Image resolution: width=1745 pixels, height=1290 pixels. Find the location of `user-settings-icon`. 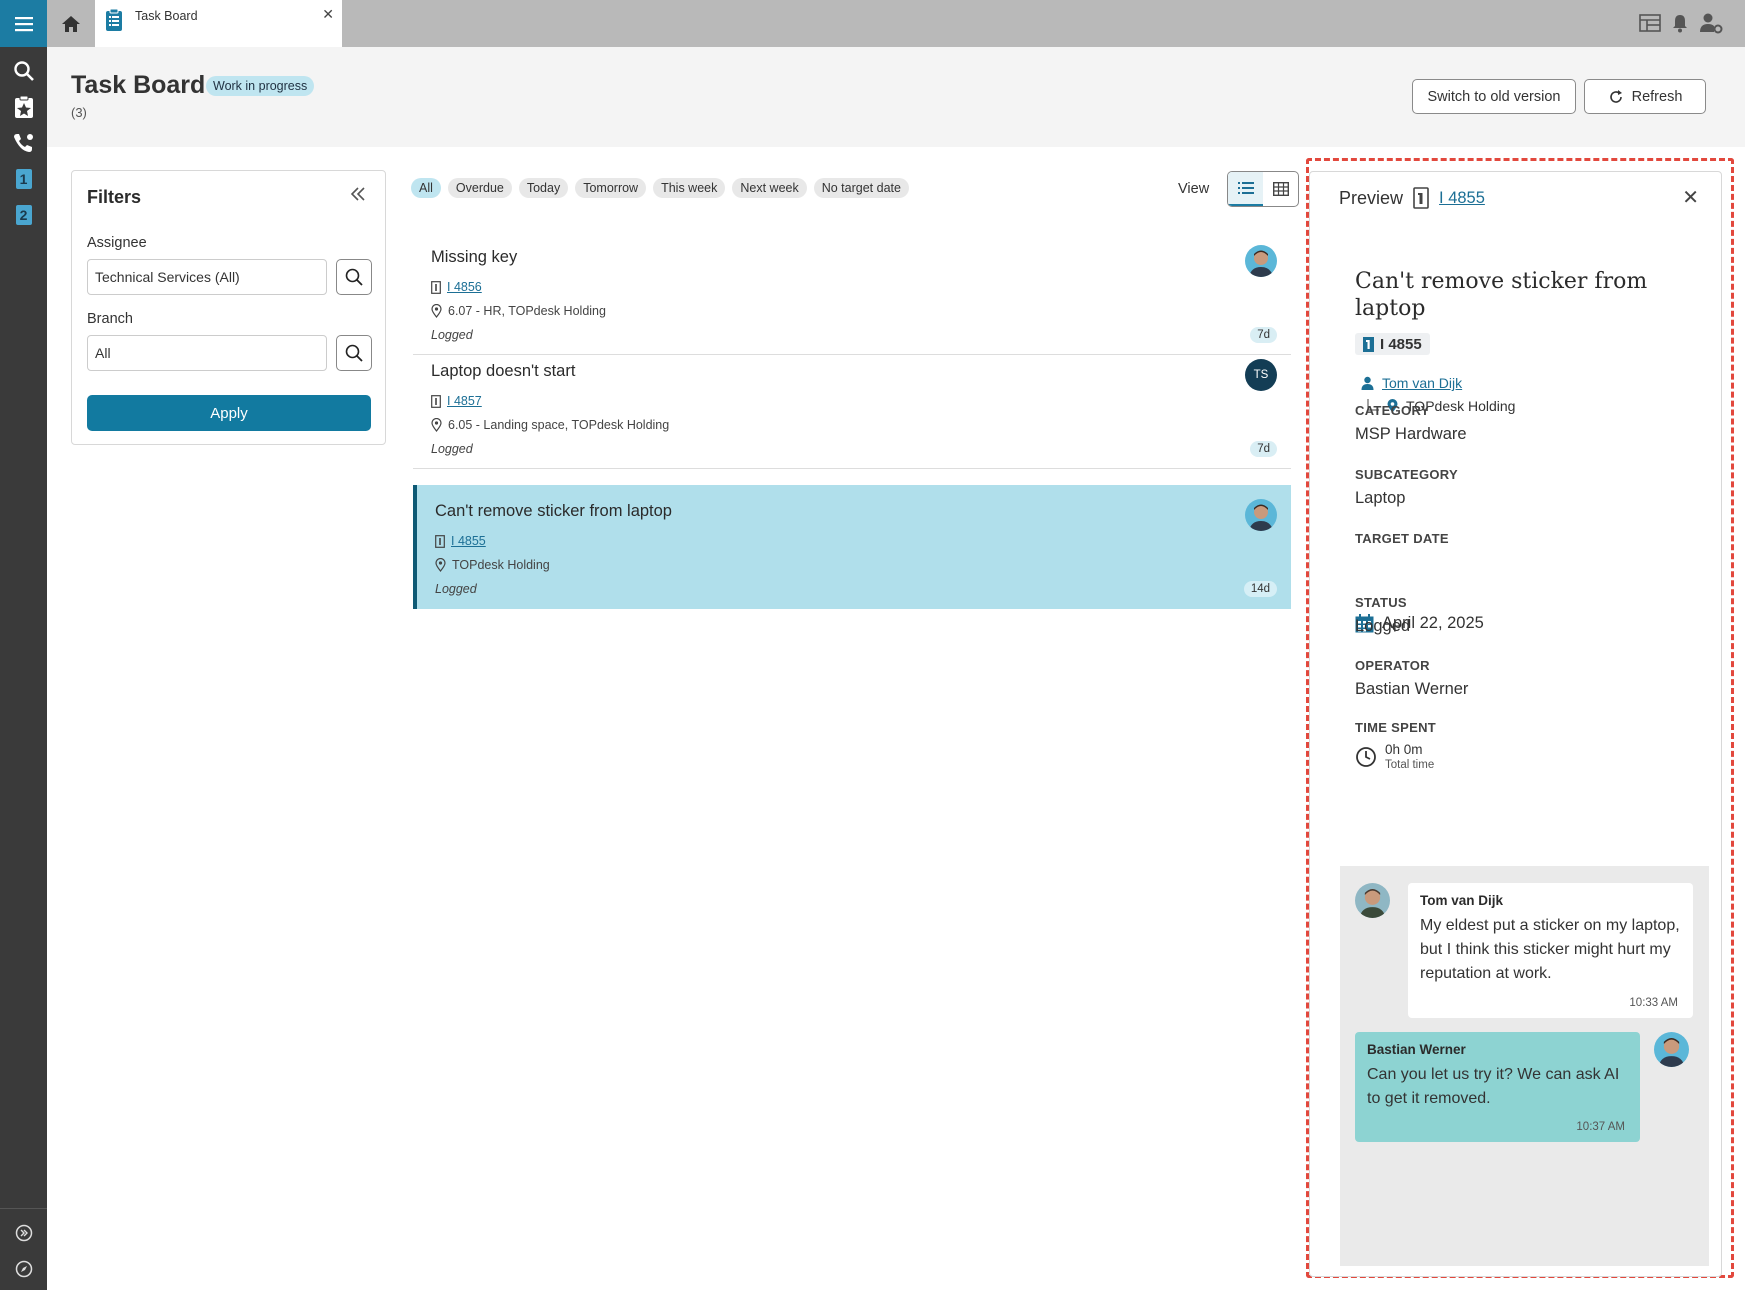

user-settings-icon is located at coordinates (1711, 23).